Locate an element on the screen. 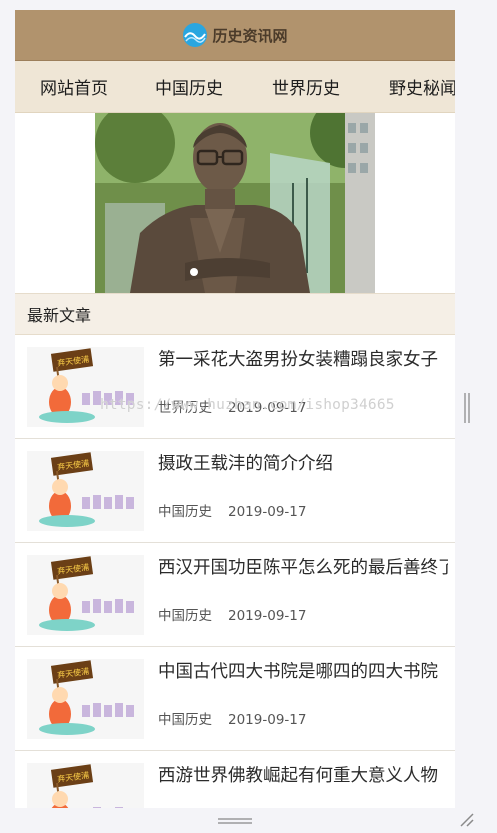 The image size is (497, 833). scrollbar-handle is located at coordinates (467, 408).